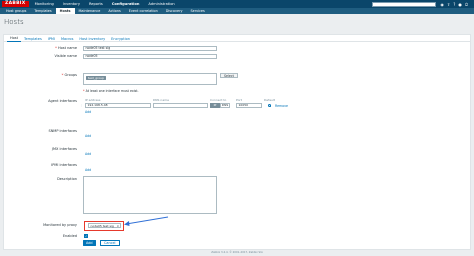 The width and height of the screenshot is (474, 256). Describe the element at coordinates (118, 105) in the screenshot. I see `ip-address-input: 192.168.5.48` at that location.